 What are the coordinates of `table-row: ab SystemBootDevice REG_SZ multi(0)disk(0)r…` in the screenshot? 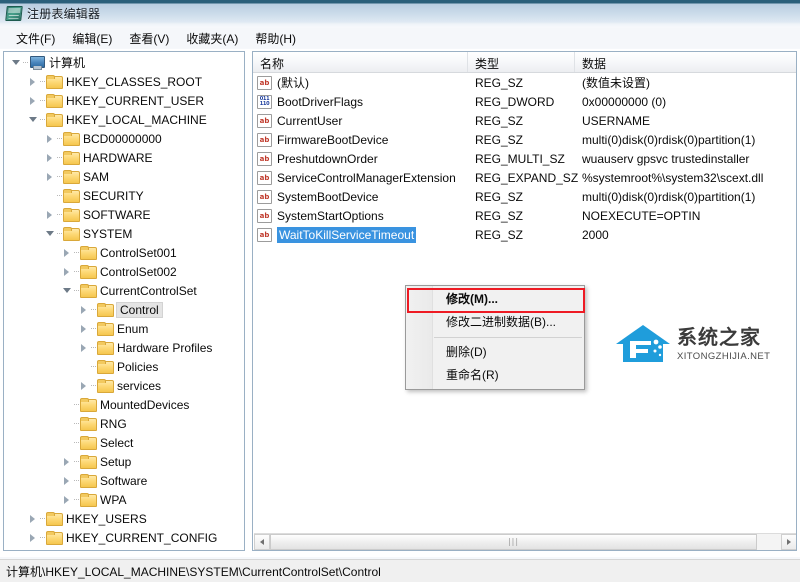 It's located at (524, 196).